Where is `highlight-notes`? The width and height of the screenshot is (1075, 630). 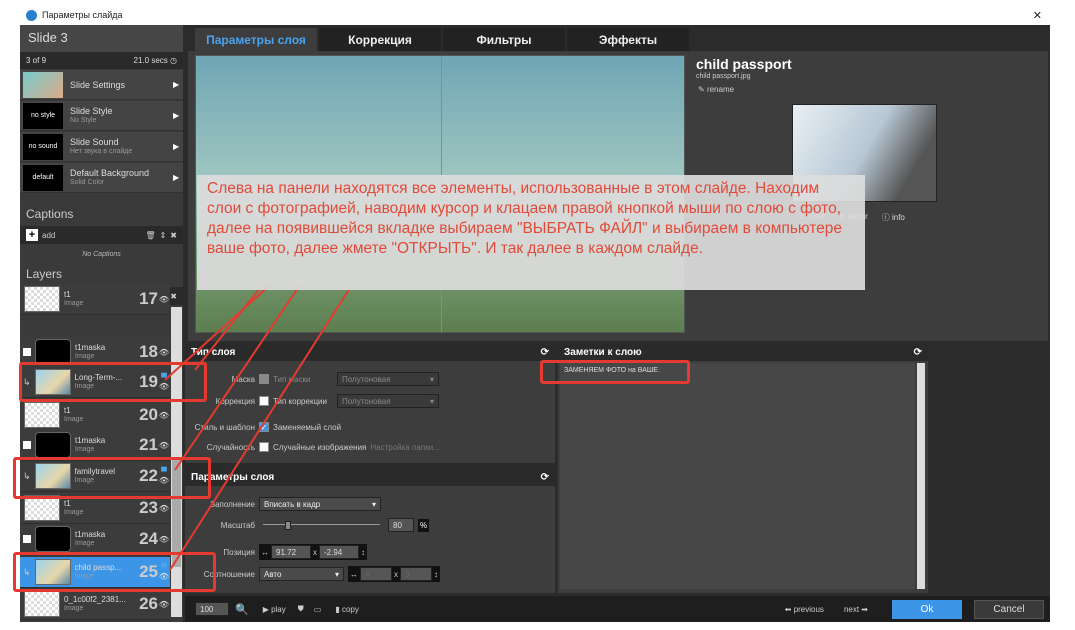
highlight-notes is located at coordinates (615, 372).